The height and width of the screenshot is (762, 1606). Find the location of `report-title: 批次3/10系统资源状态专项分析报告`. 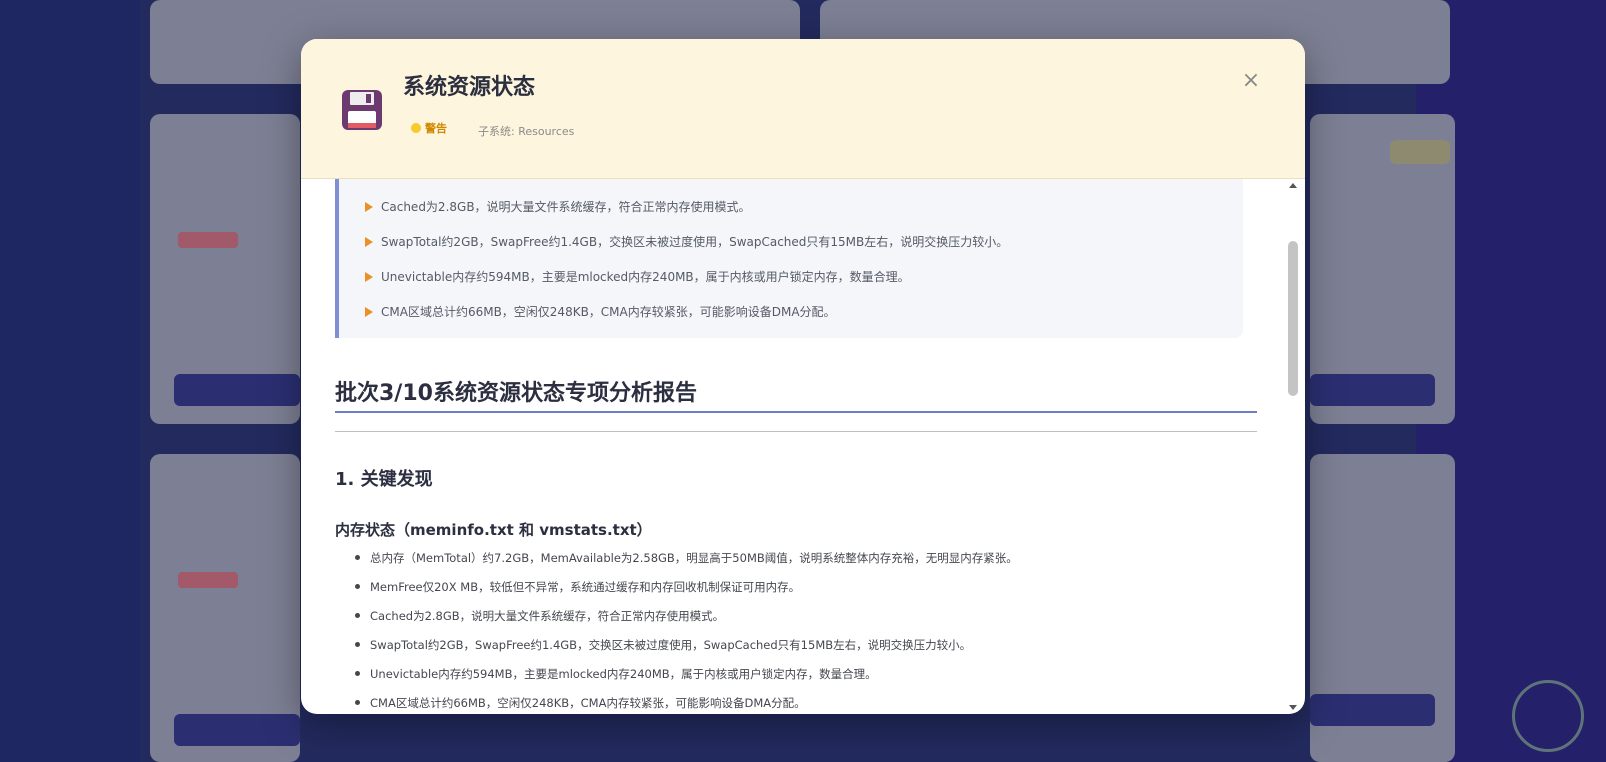

report-title: 批次3/10系统资源状态专项分析报告 is located at coordinates (516, 393).